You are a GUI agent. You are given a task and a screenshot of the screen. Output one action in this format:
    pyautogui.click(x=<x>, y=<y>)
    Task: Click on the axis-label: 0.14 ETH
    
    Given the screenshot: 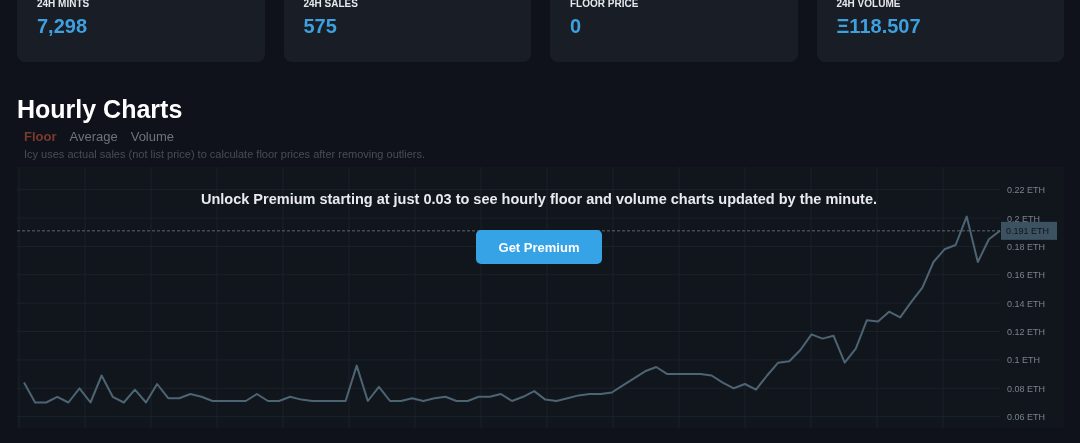 What is the action you would take?
    pyautogui.click(x=1026, y=303)
    